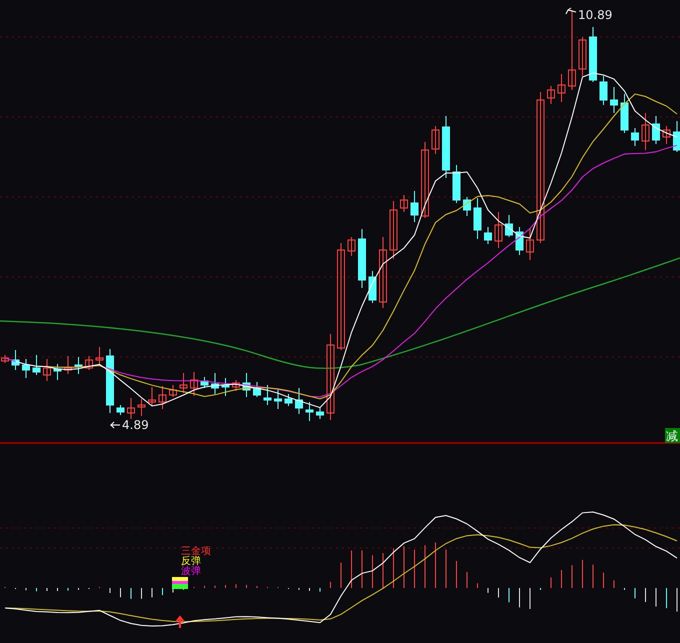 The height and width of the screenshot is (643, 680). I want to click on signal-badge: 减, so click(672, 435).